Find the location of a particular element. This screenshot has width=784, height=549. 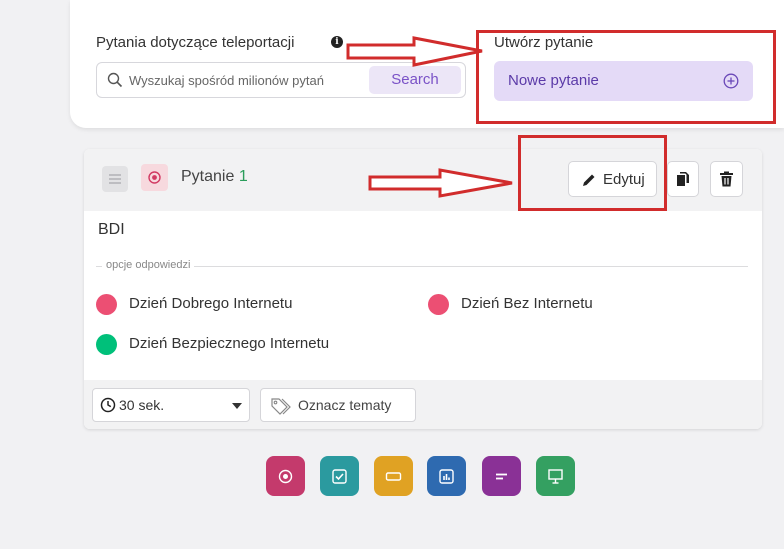

tag-icon is located at coordinates (281, 406).